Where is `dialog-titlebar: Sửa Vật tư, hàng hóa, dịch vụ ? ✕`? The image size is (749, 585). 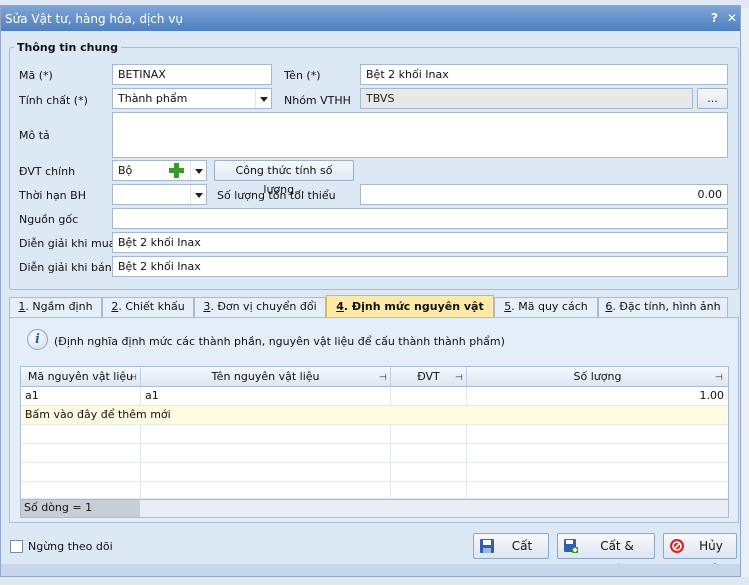
dialog-titlebar: Sửa Vật tư, hàng hóa, dịch vụ ? ✕ is located at coordinates (370, 18).